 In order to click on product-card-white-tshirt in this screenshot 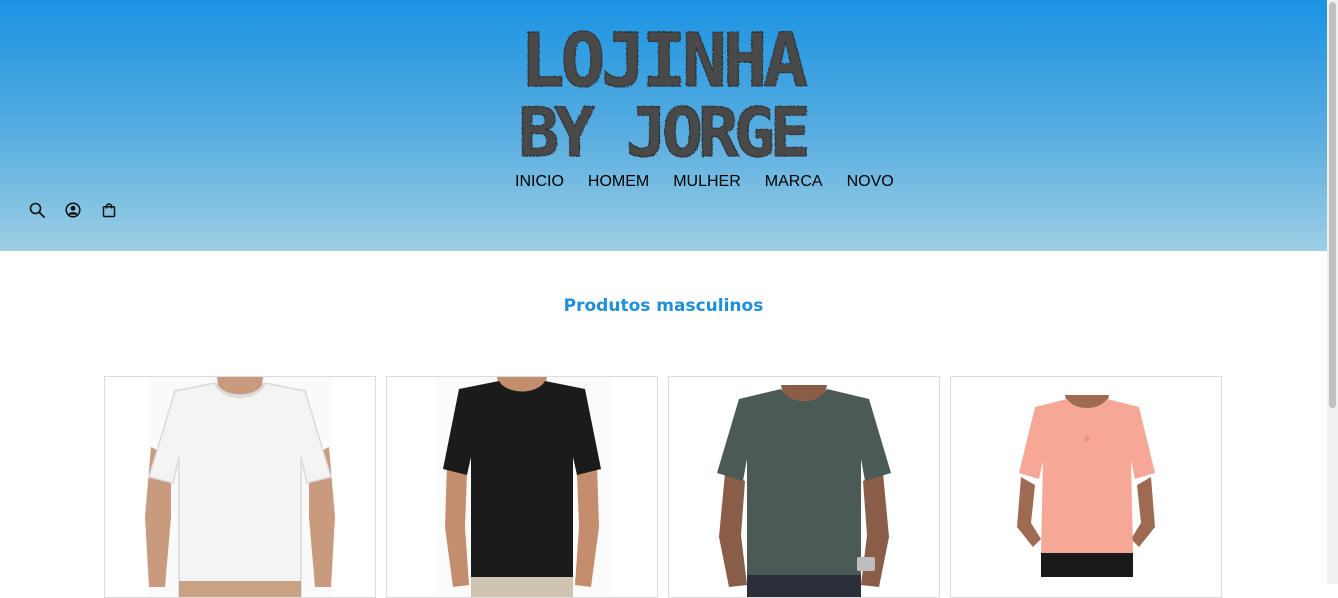, I will do `click(240, 487)`.